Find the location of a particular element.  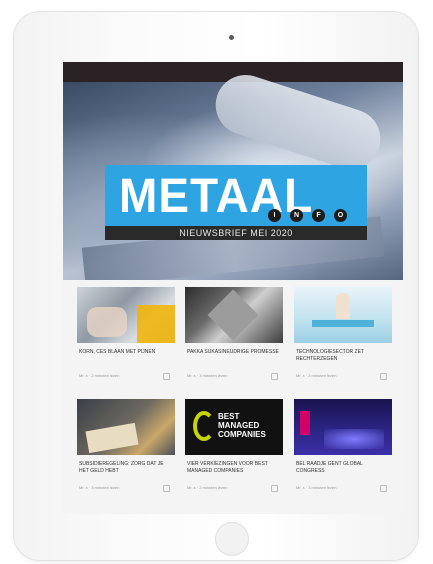

illustration-person is located at coordinates (343, 306).